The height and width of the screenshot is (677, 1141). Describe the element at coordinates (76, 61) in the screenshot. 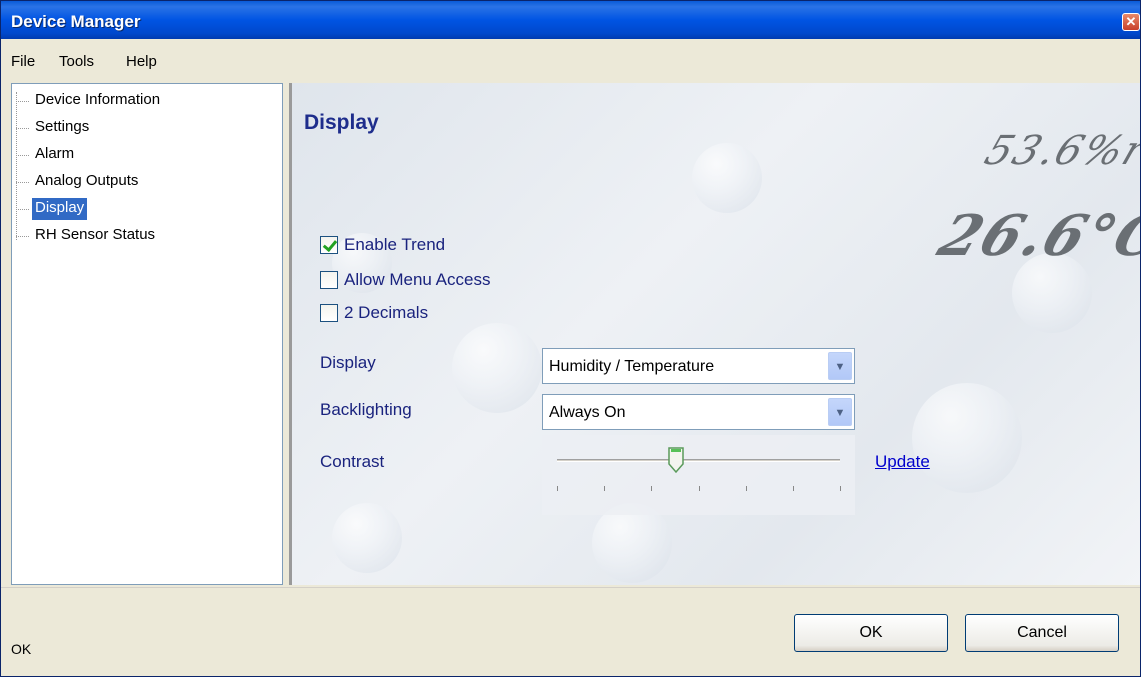

I see `menu-tools: Tools` at that location.